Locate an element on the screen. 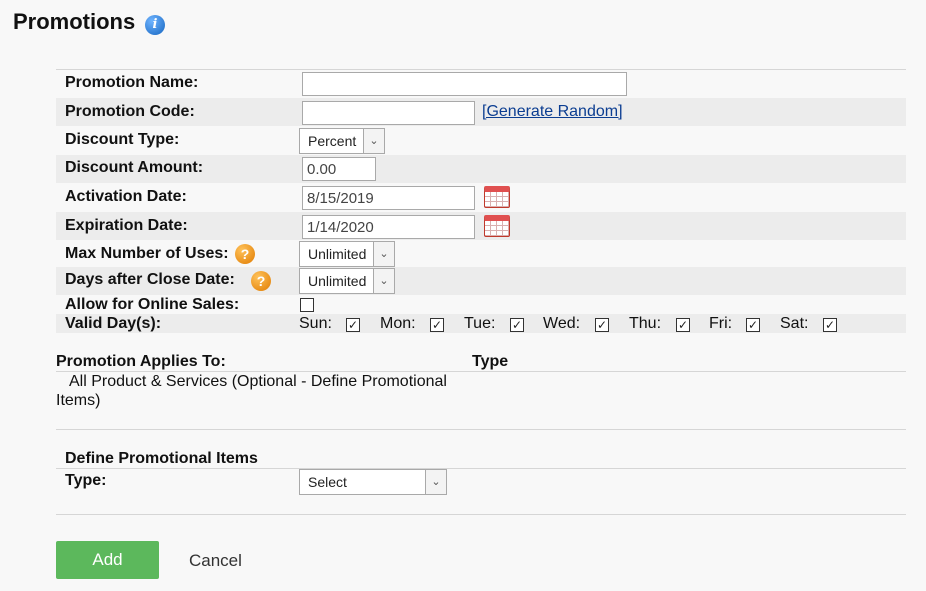 This screenshot has height=591, width=926. activation-date-input is located at coordinates (388, 198).